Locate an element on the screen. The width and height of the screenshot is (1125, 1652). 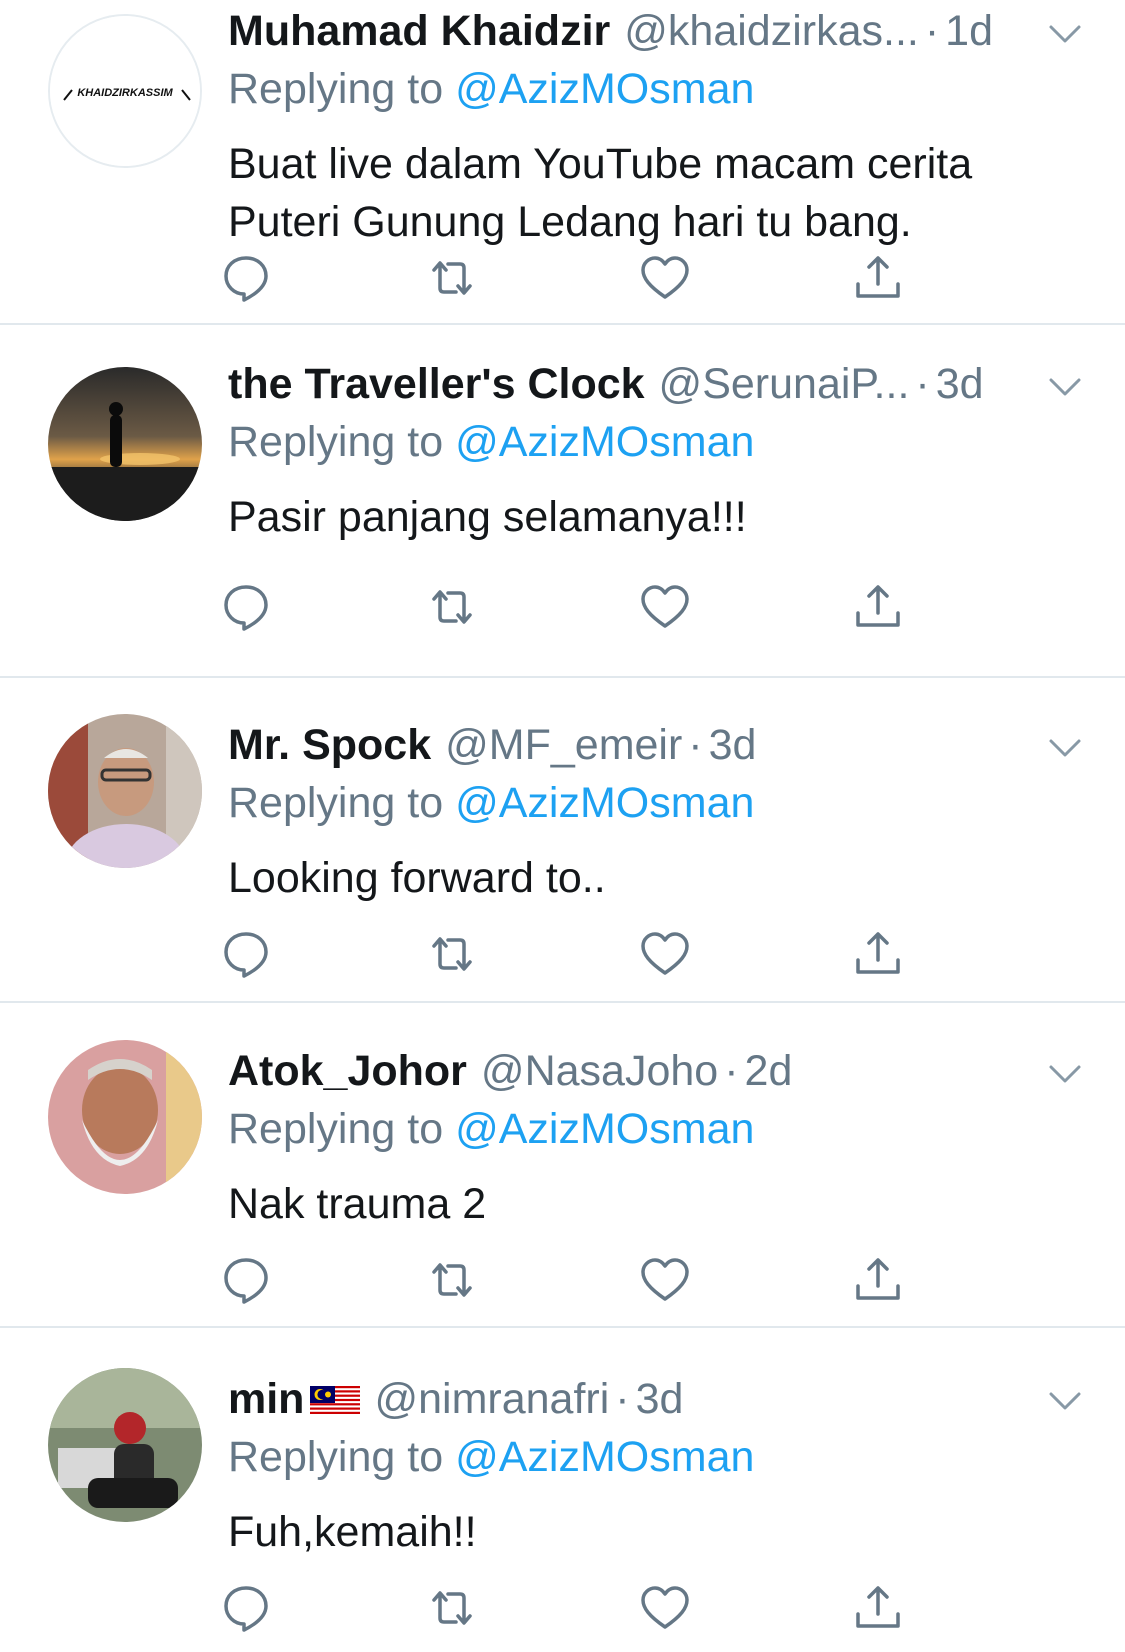
tweet-text: Nak trauma 2 is located at coordinates (357, 1204).